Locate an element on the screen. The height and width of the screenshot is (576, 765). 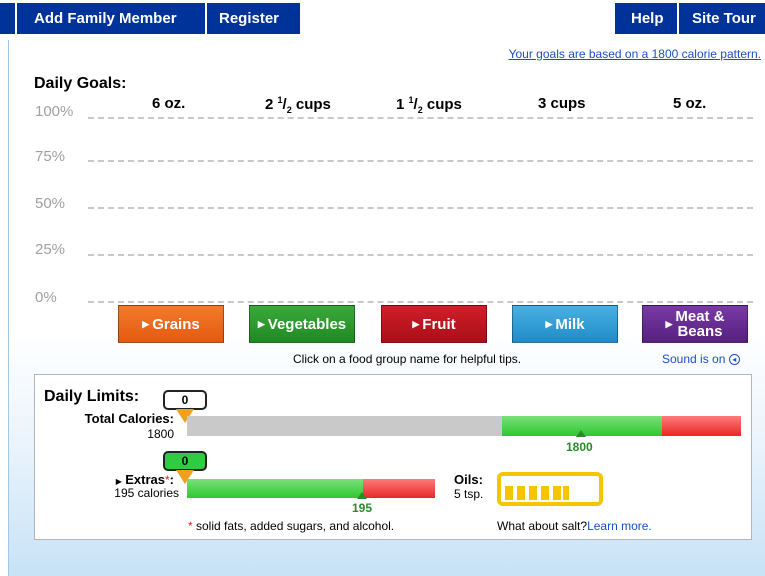
total-calories-label-text: Total Calories: is located at coordinates (129, 418).